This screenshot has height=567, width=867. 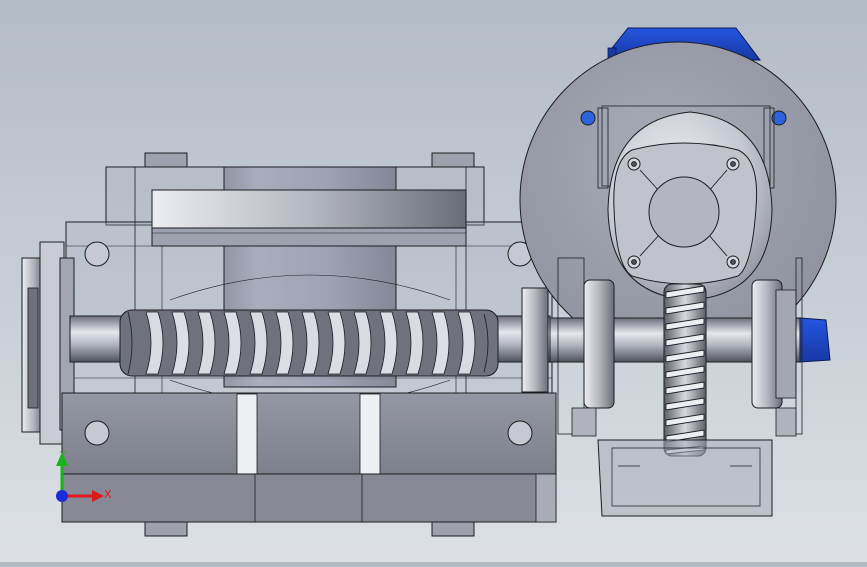 What do you see at coordinates (815, 340) in the screenshot?
I see `motor-body-right` at bounding box center [815, 340].